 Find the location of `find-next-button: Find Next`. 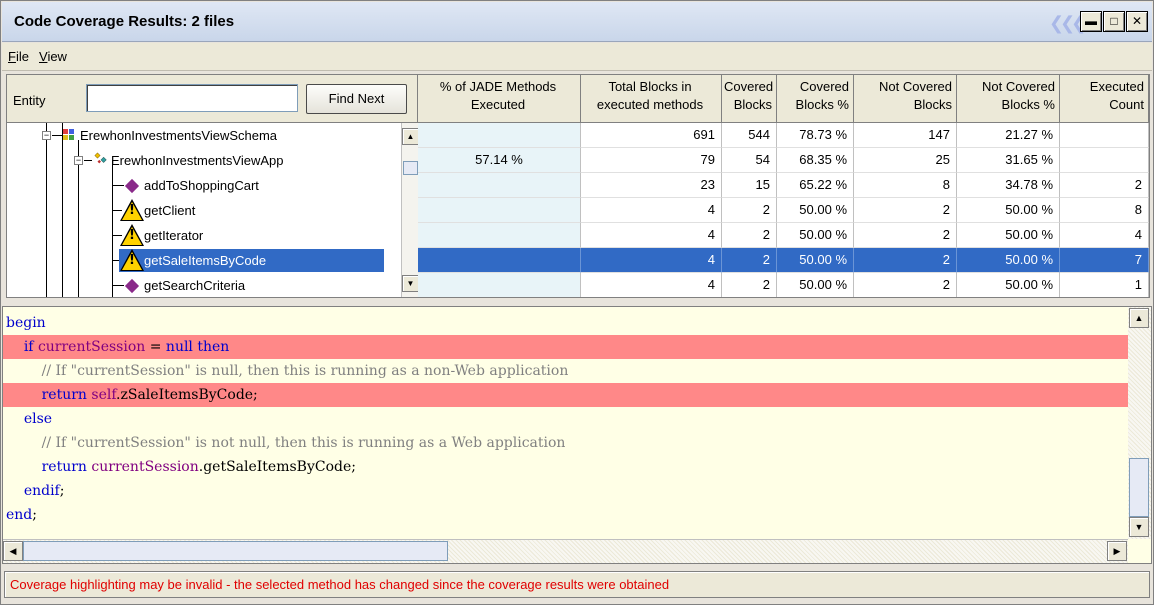

find-next-button: Find Next is located at coordinates (356, 99).